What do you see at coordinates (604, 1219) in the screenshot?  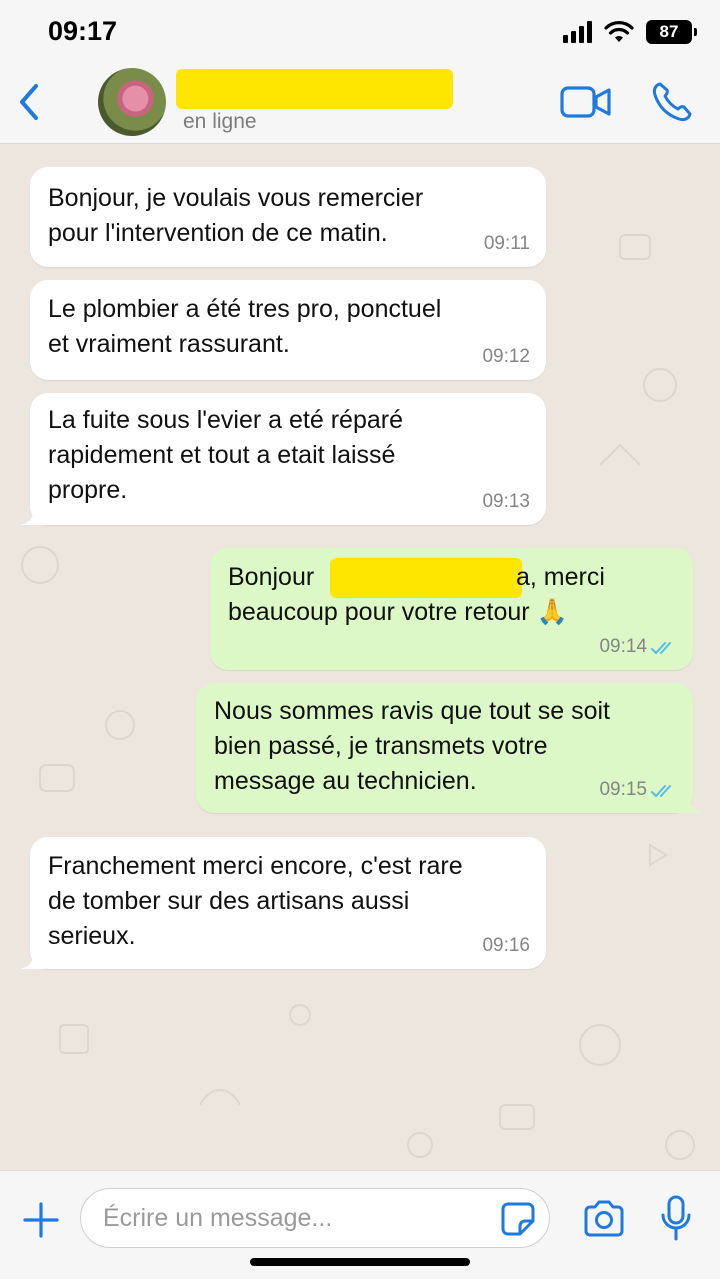 I see `camera-button` at bounding box center [604, 1219].